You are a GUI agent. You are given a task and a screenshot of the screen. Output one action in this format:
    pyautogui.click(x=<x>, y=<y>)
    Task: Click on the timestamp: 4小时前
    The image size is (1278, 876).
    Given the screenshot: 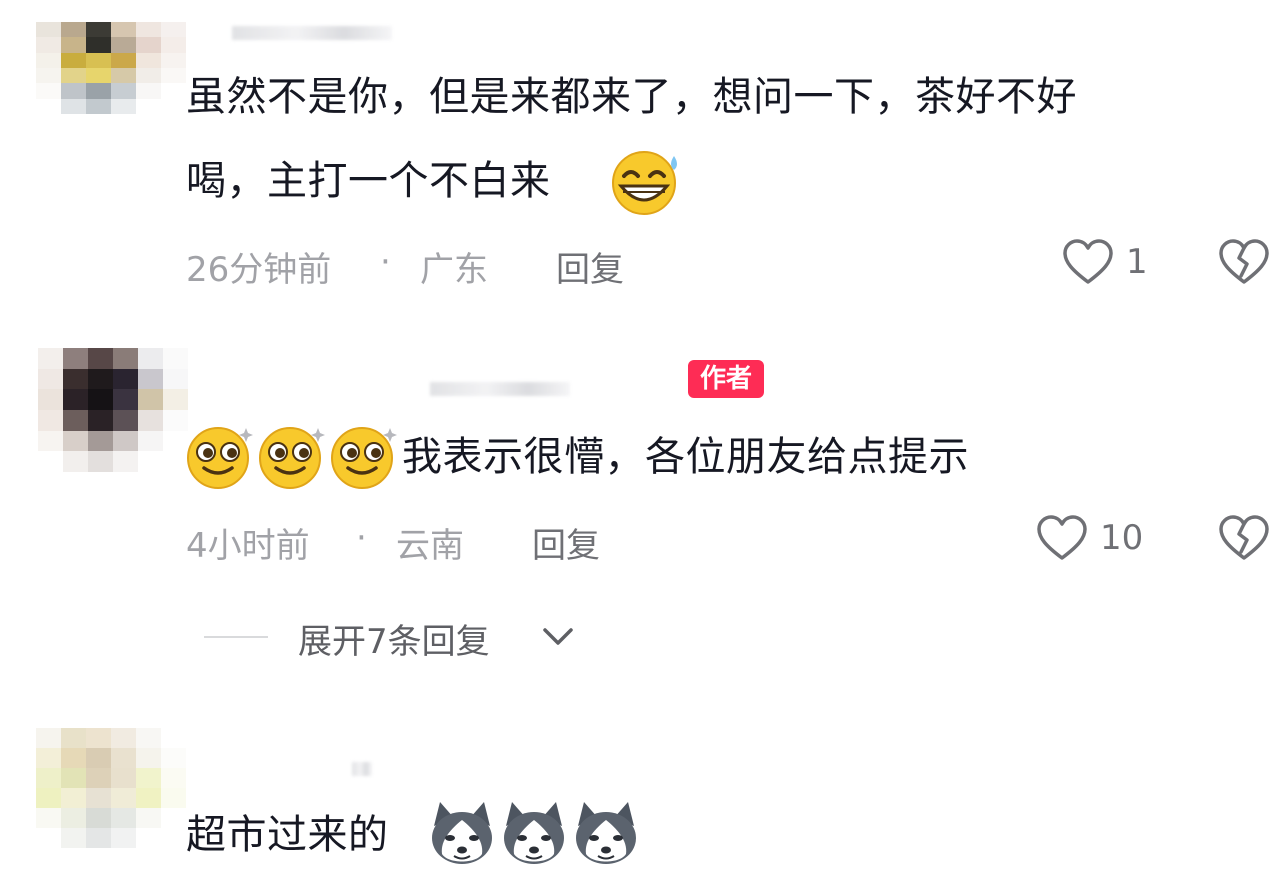 What is the action you would take?
    pyautogui.click(x=248, y=546)
    